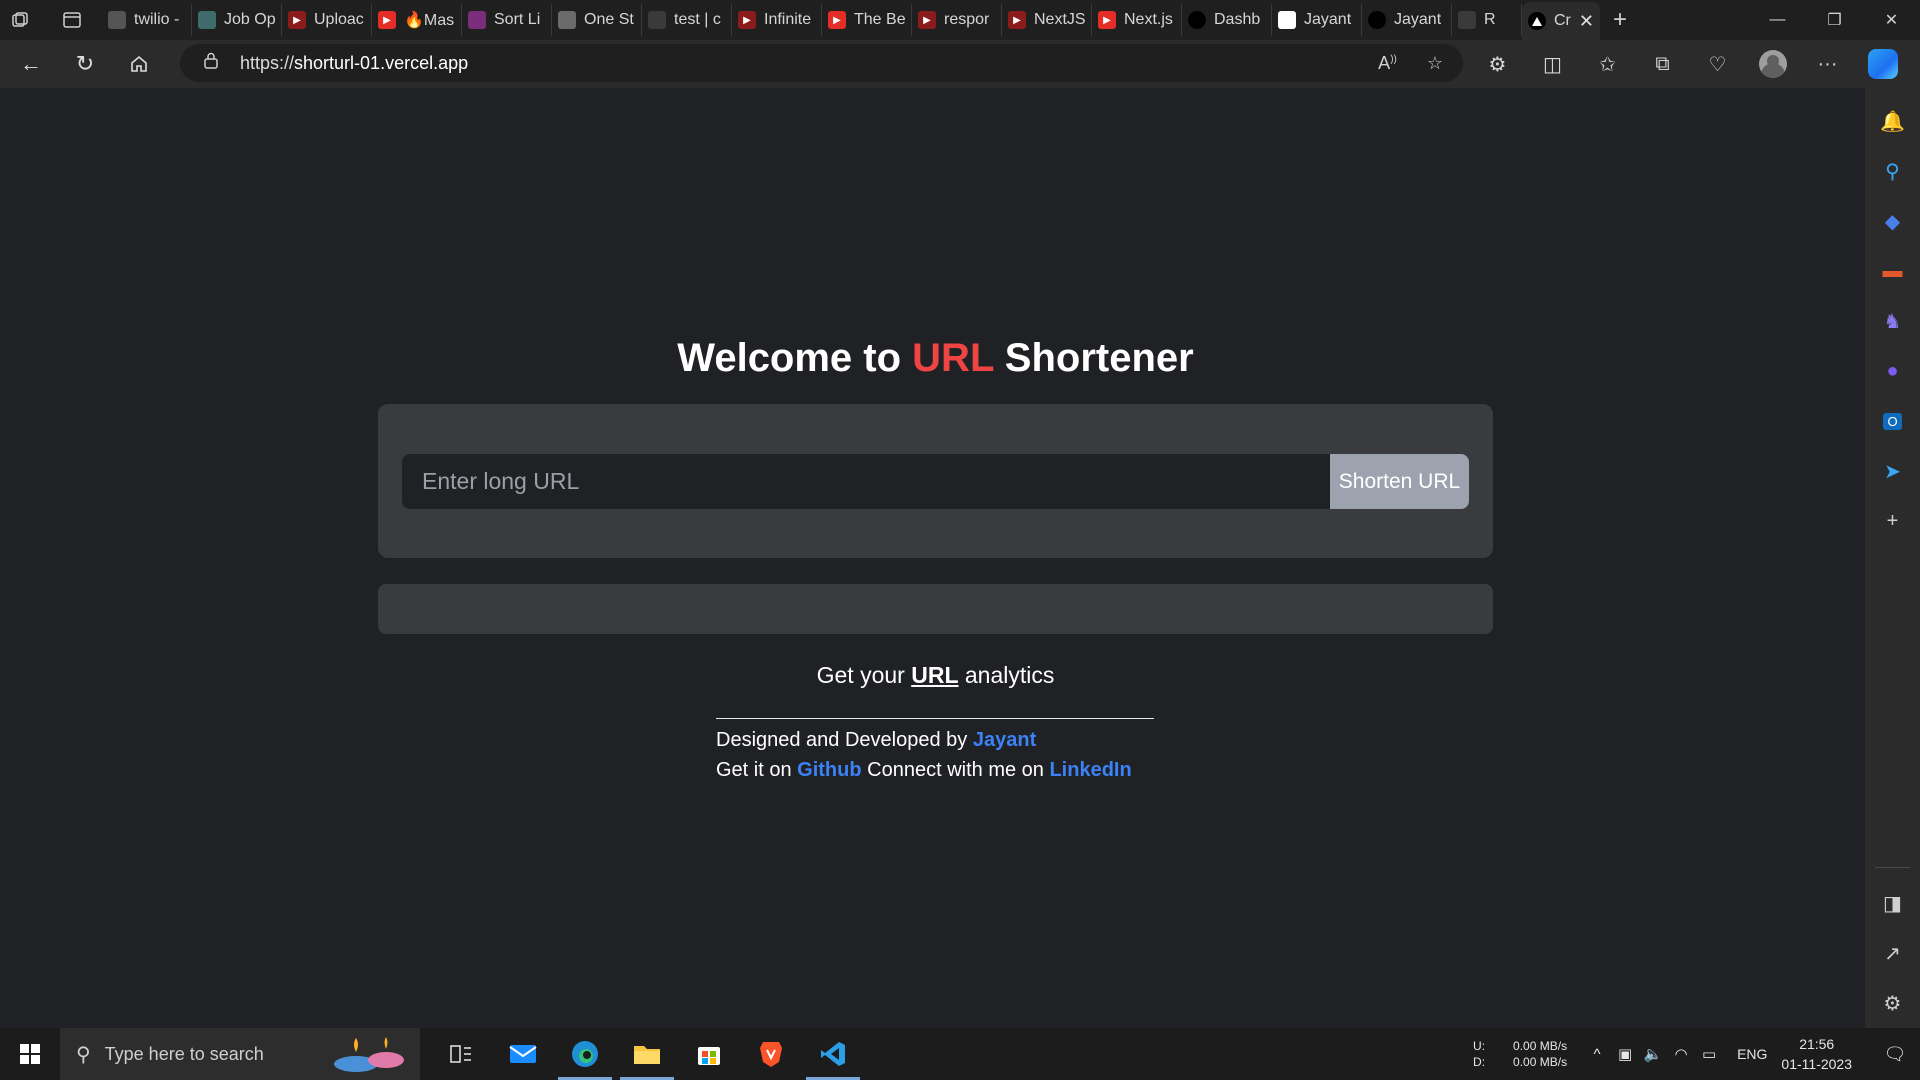 The height and width of the screenshot is (1080, 1920). What do you see at coordinates (461, 1054) in the screenshot?
I see `task-view-icon` at bounding box center [461, 1054].